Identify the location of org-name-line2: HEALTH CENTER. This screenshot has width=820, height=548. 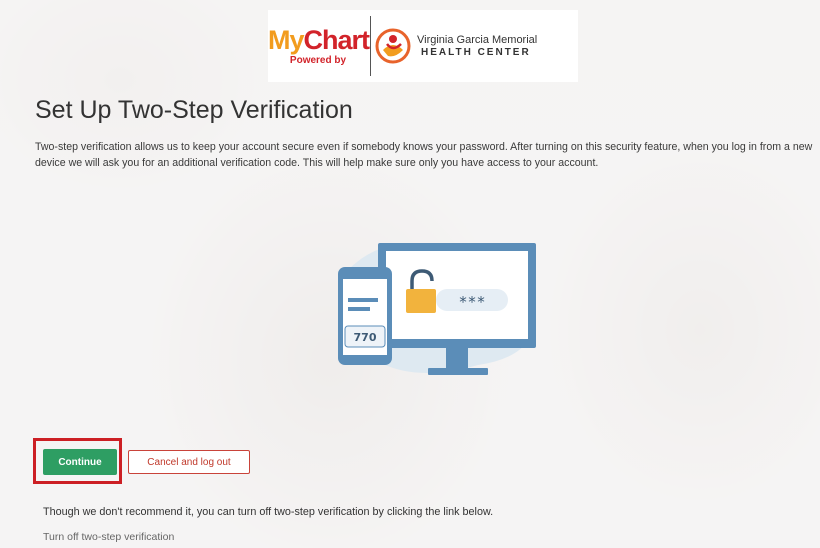
(476, 52).